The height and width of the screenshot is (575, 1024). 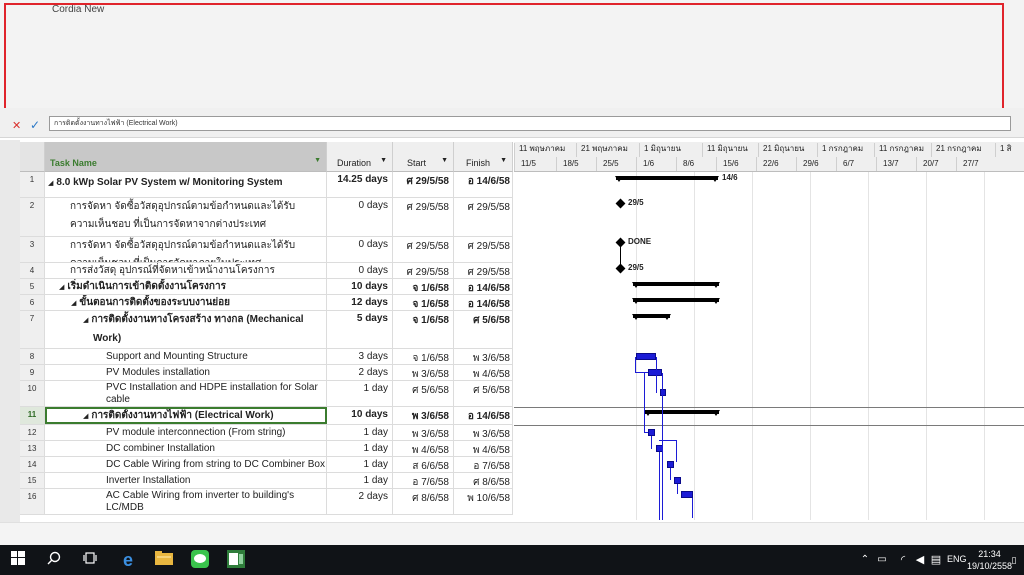 I want to click on language-indicator: ENG, so click(x=957, y=559).